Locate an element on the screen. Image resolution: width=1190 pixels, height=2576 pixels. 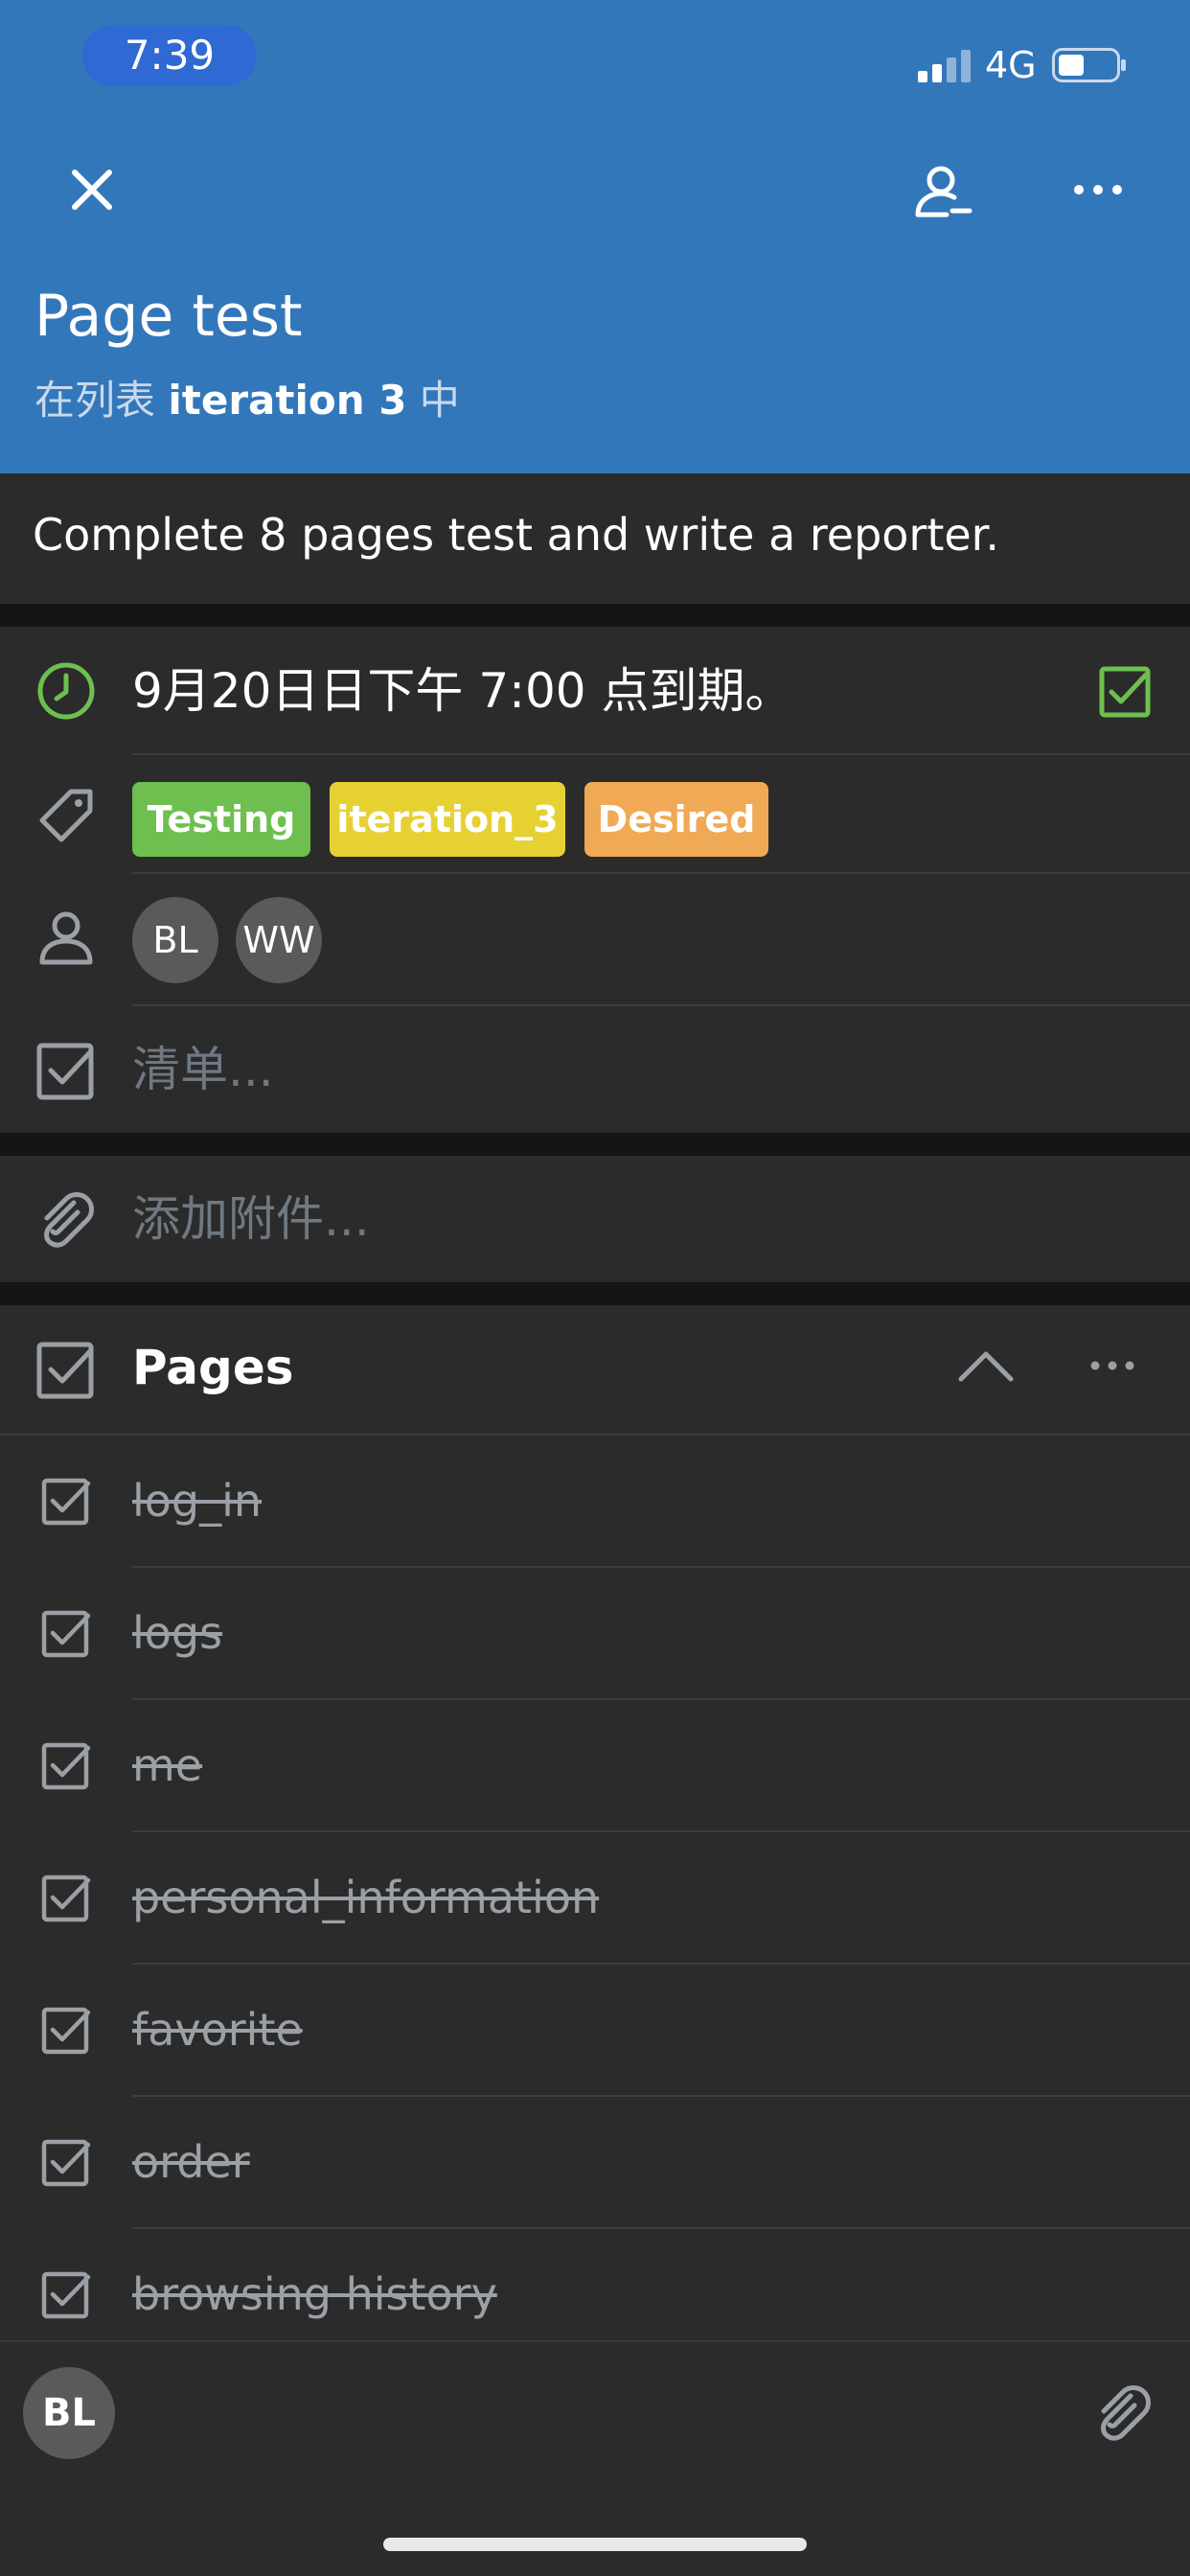
member-button is located at coordinates (943, 191).